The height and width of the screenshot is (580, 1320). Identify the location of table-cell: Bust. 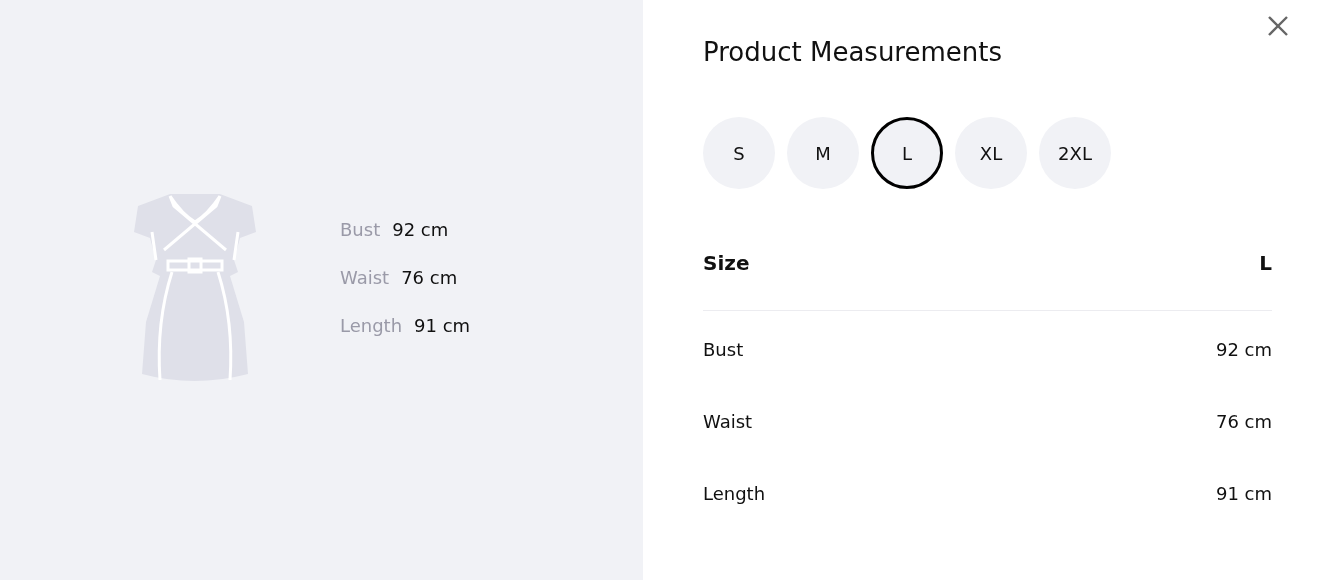
(723, 349).